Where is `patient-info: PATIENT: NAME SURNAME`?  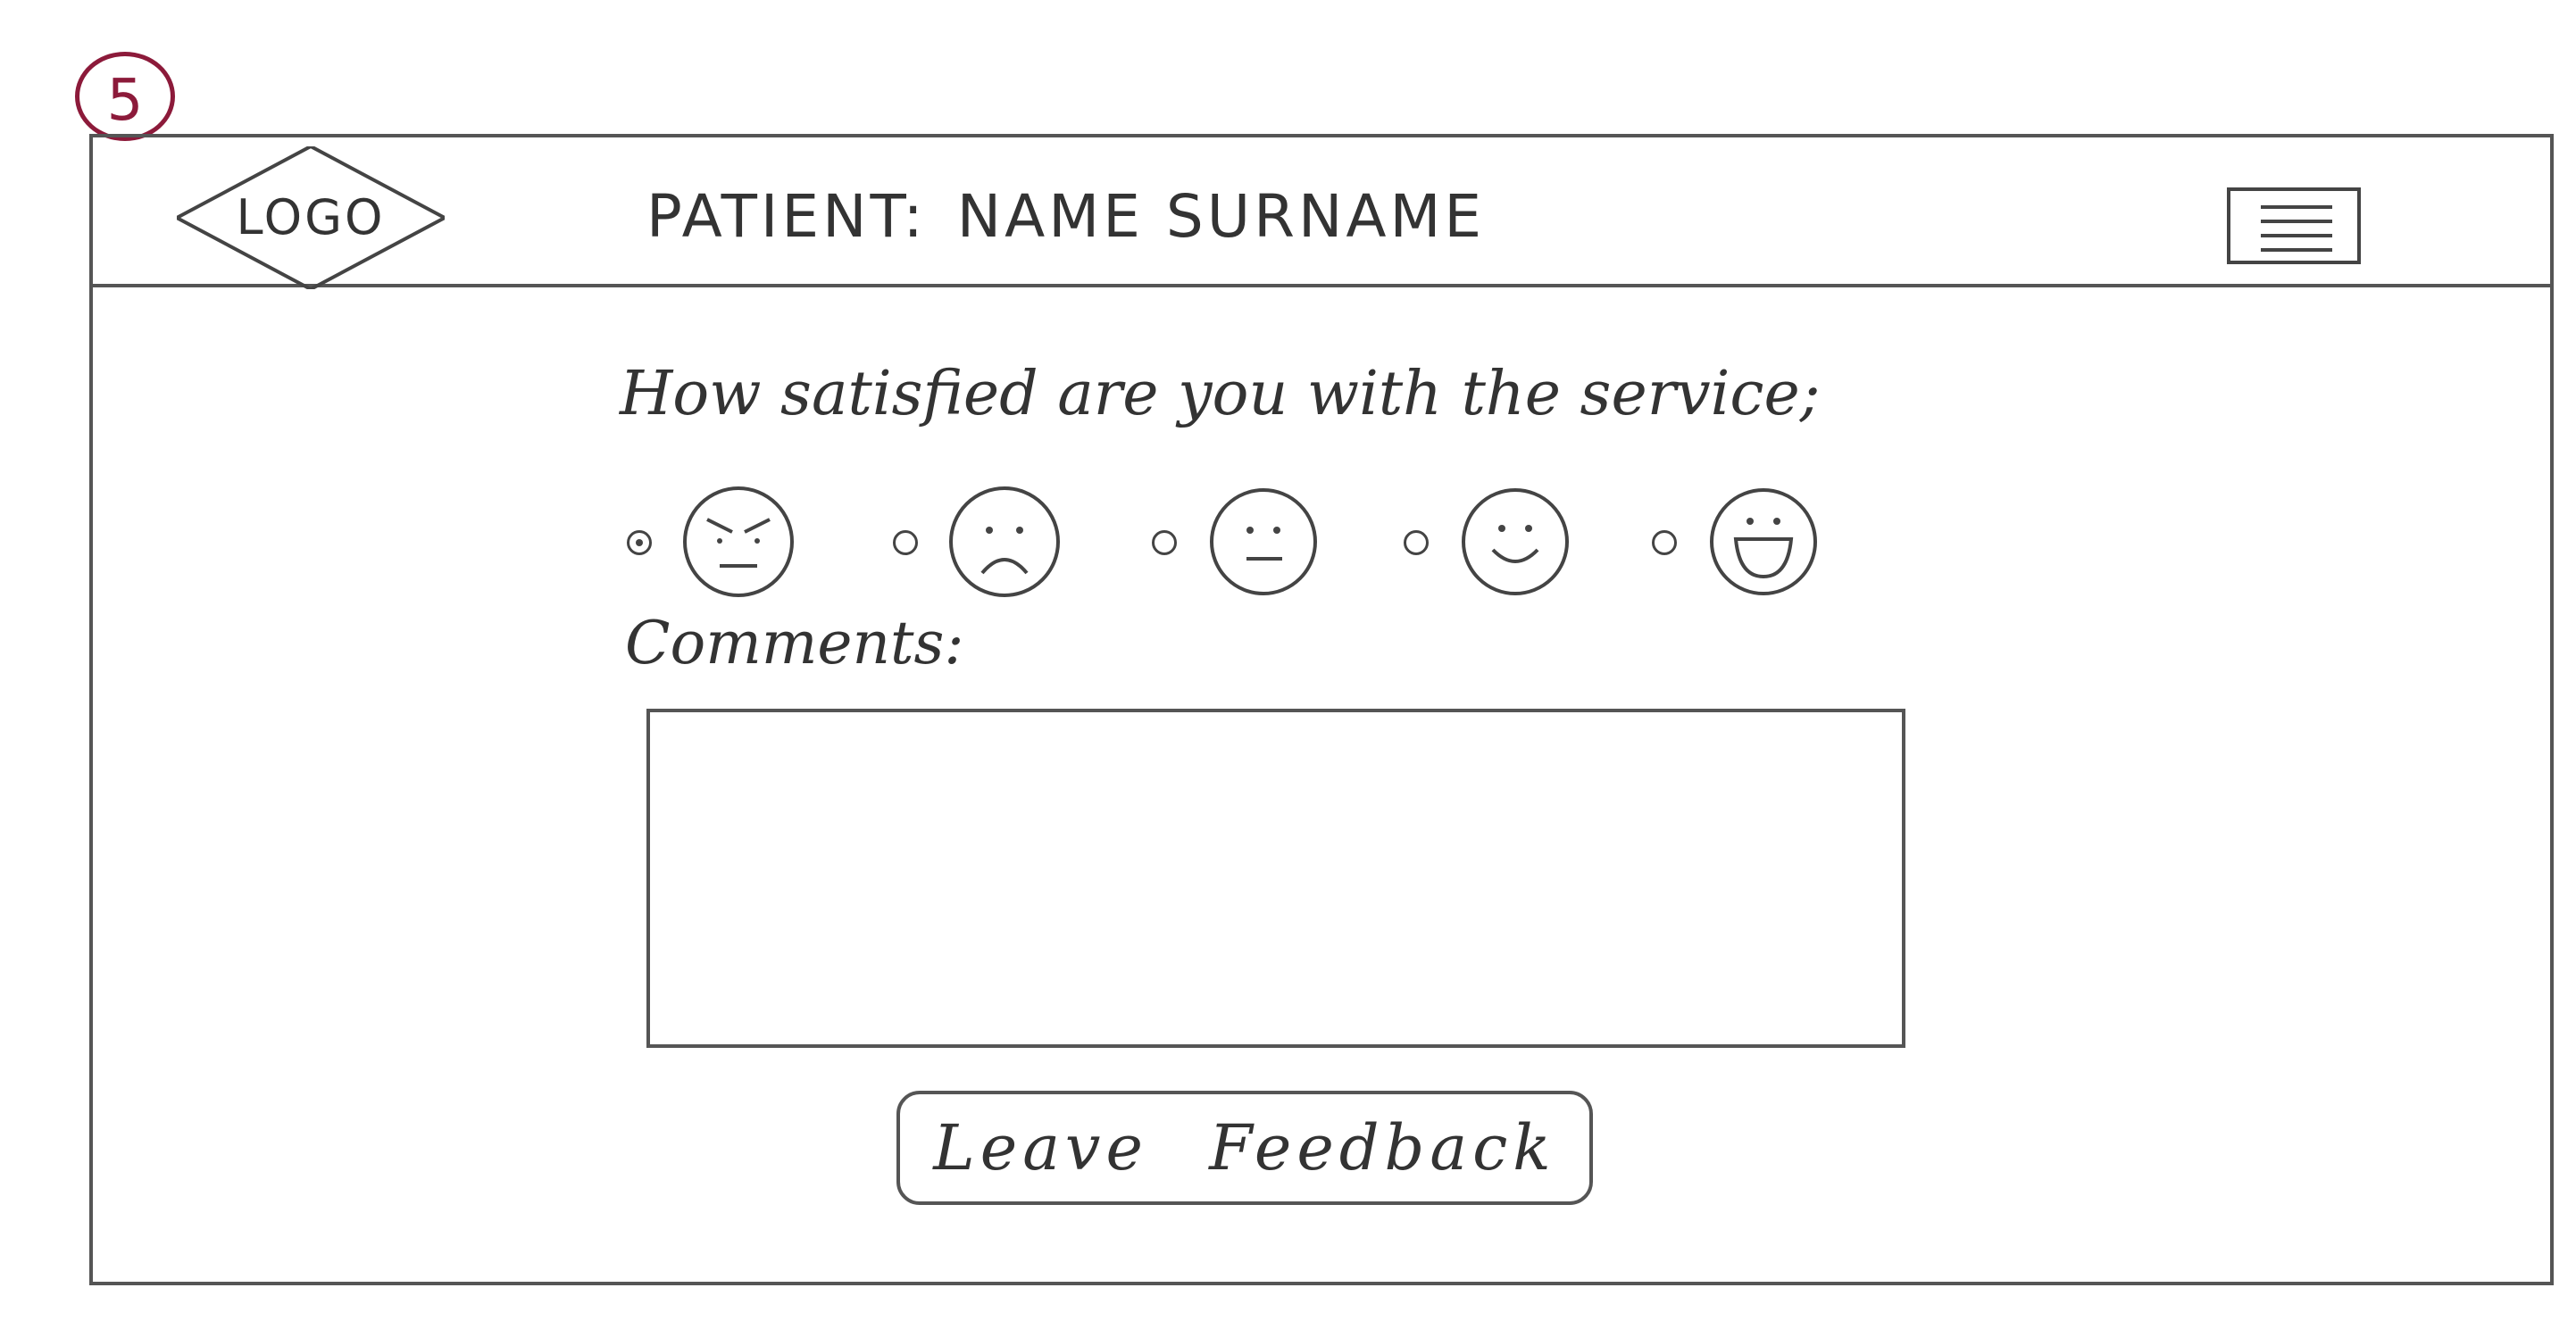 patient-info: PATIENT: NAME SURNAME is located at coordinates (1065, 216).